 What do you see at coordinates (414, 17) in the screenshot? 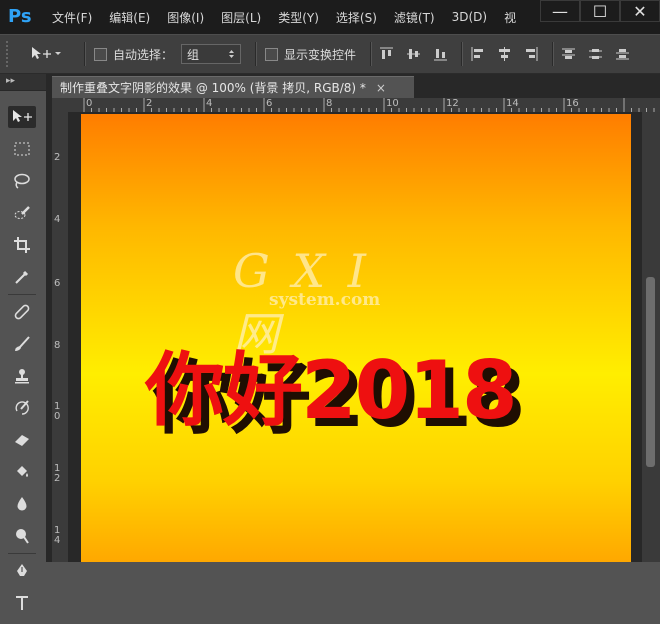
I see `menu-filter: 滤镜(T)` at bounding box center [414, 17].